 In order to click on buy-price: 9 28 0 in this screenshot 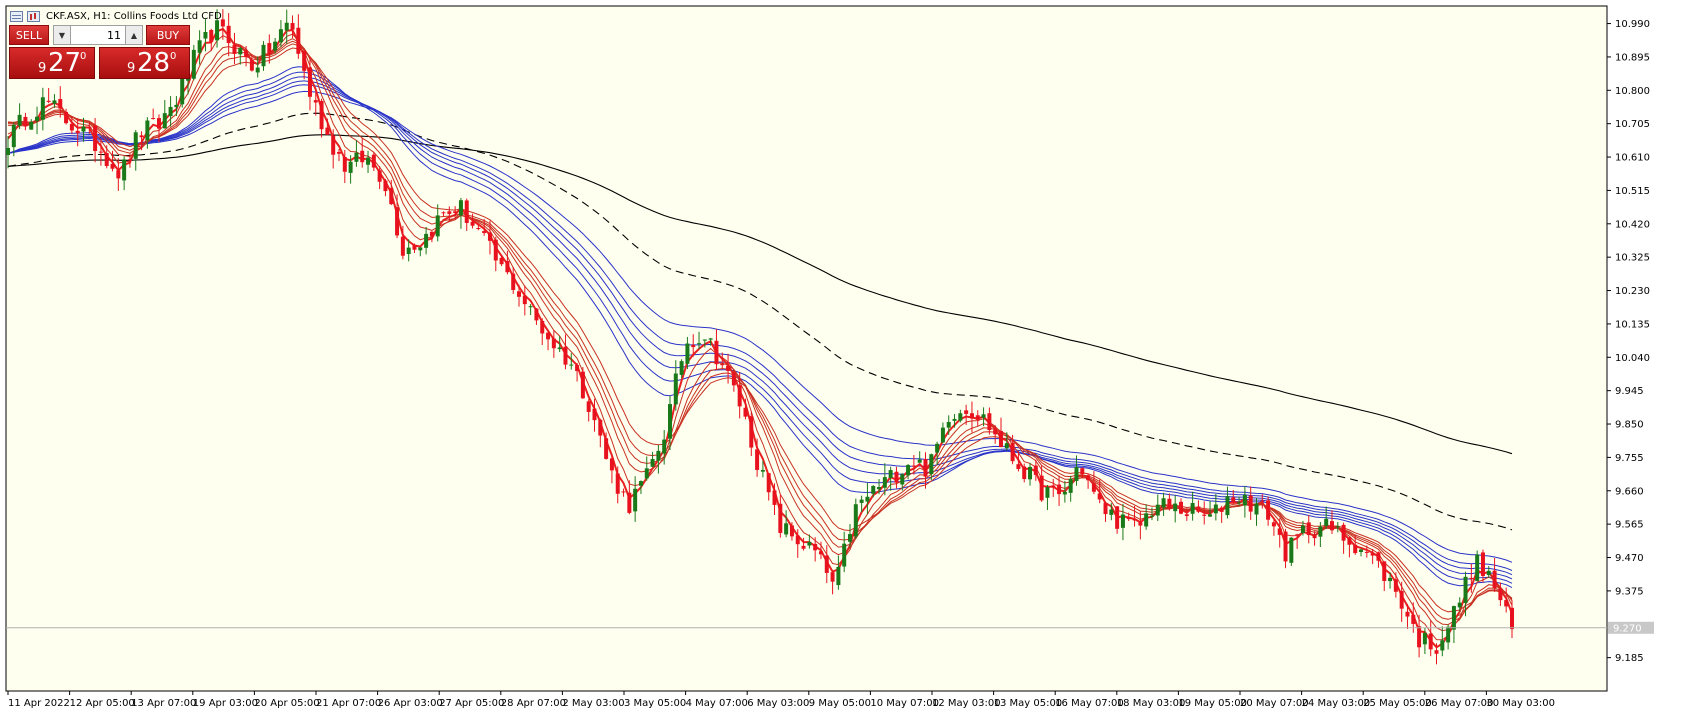, I will do `click(144, 63)`.